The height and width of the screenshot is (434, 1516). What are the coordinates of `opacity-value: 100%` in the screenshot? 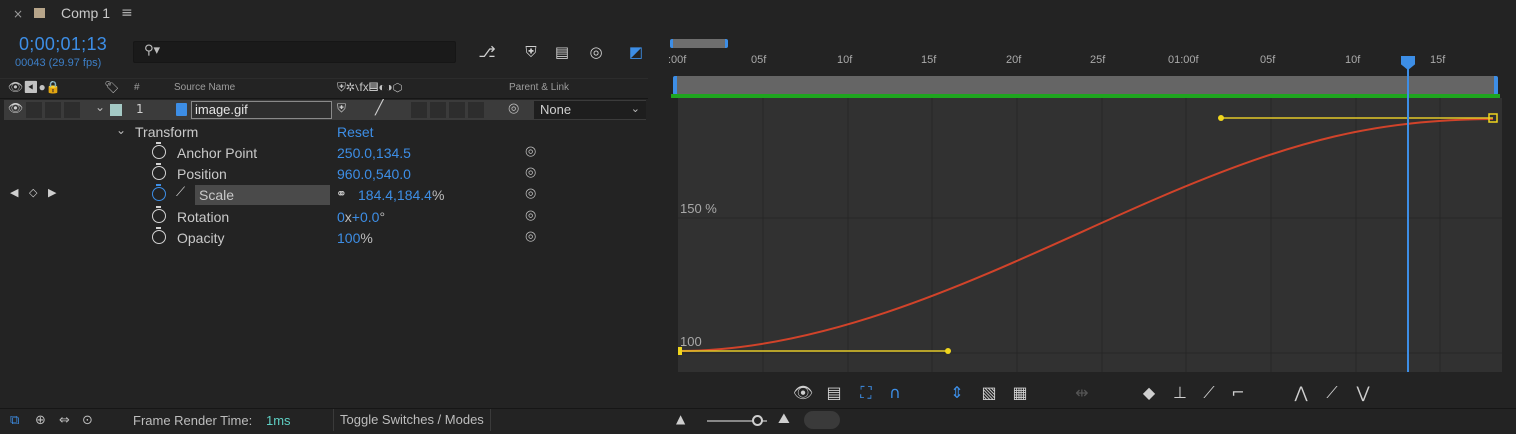 It's located at (355, 238).